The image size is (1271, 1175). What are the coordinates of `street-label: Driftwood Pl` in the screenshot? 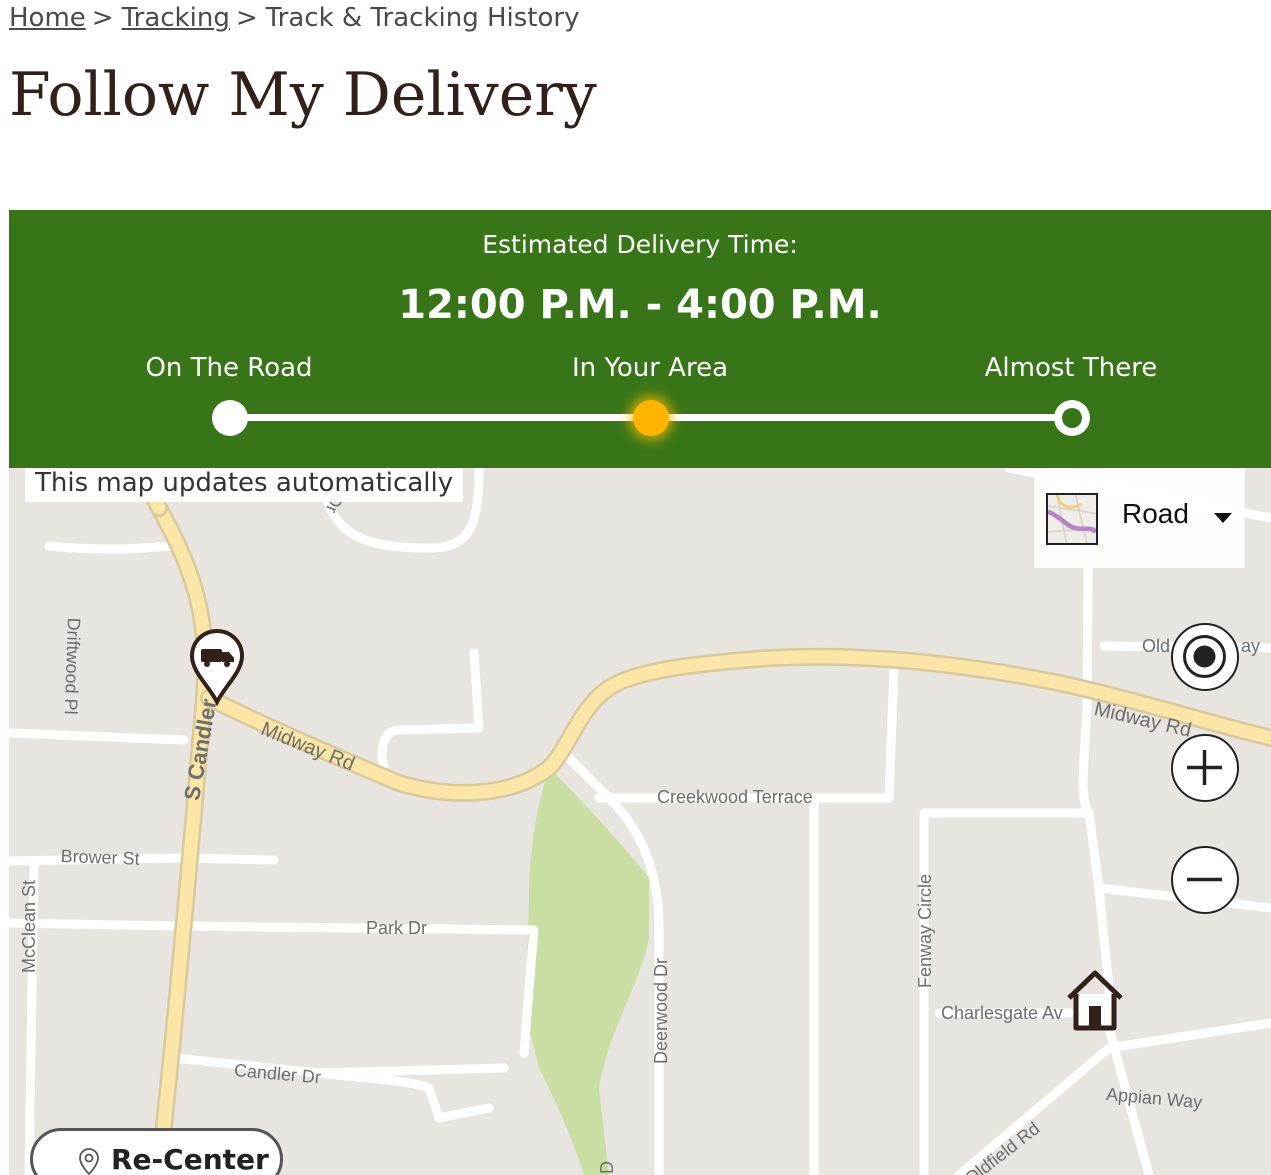 It's located at (72, 666).